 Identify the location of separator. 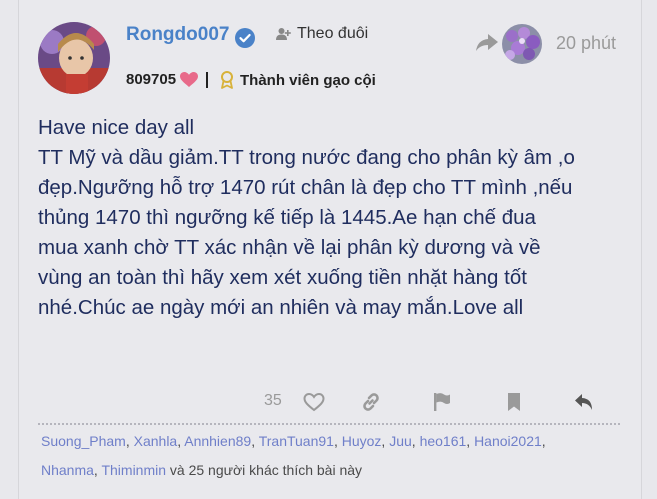
(207, 80).